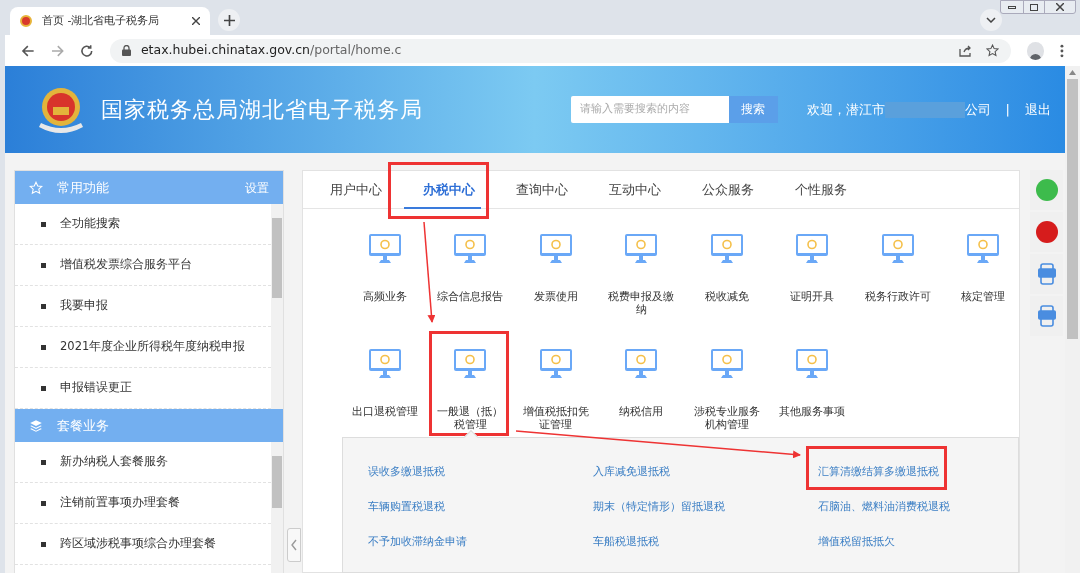 The image size is (1080, 573). Describe the element at coordinates (262, 110) in the screenshot. I see `site-title: 国家税务总局湖北省电子税务局` at that location.